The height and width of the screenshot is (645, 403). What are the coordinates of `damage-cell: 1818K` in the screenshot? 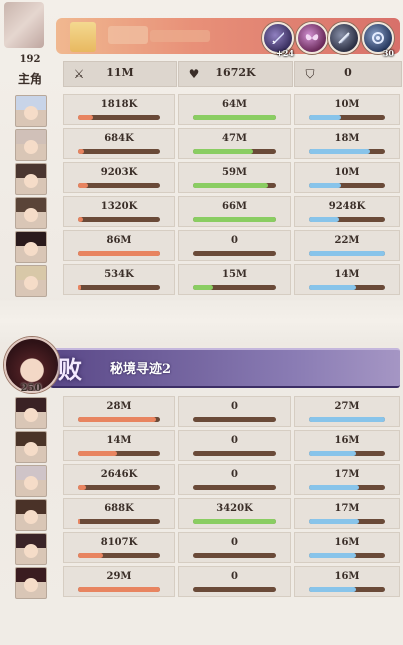 It's located at (119, 109).